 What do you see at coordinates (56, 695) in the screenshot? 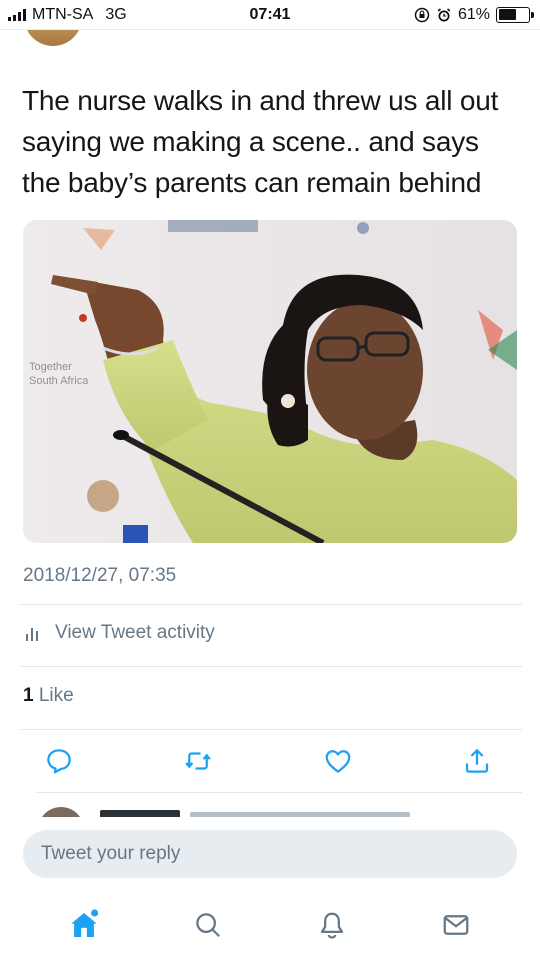
I see `likes-label: Like` at bounding box center [56, 695].